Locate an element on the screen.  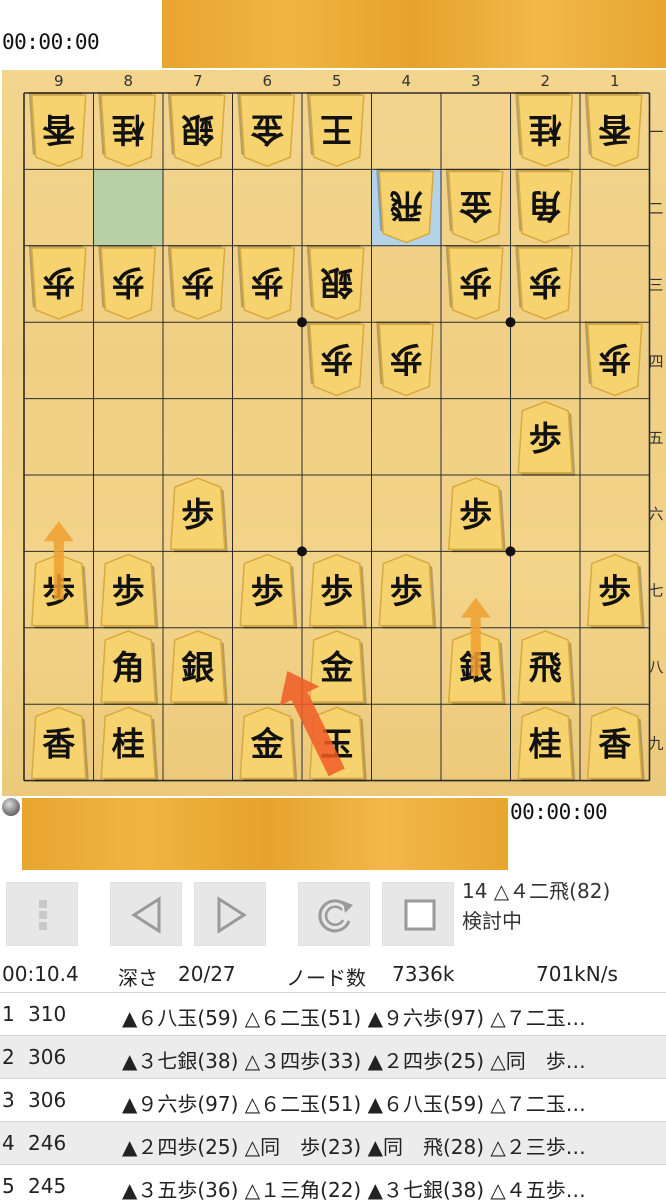
engine-stats: 00:10.4 深さ 20/27 ノード数 7336k 701kN/s is located at coordinates (333, 974).